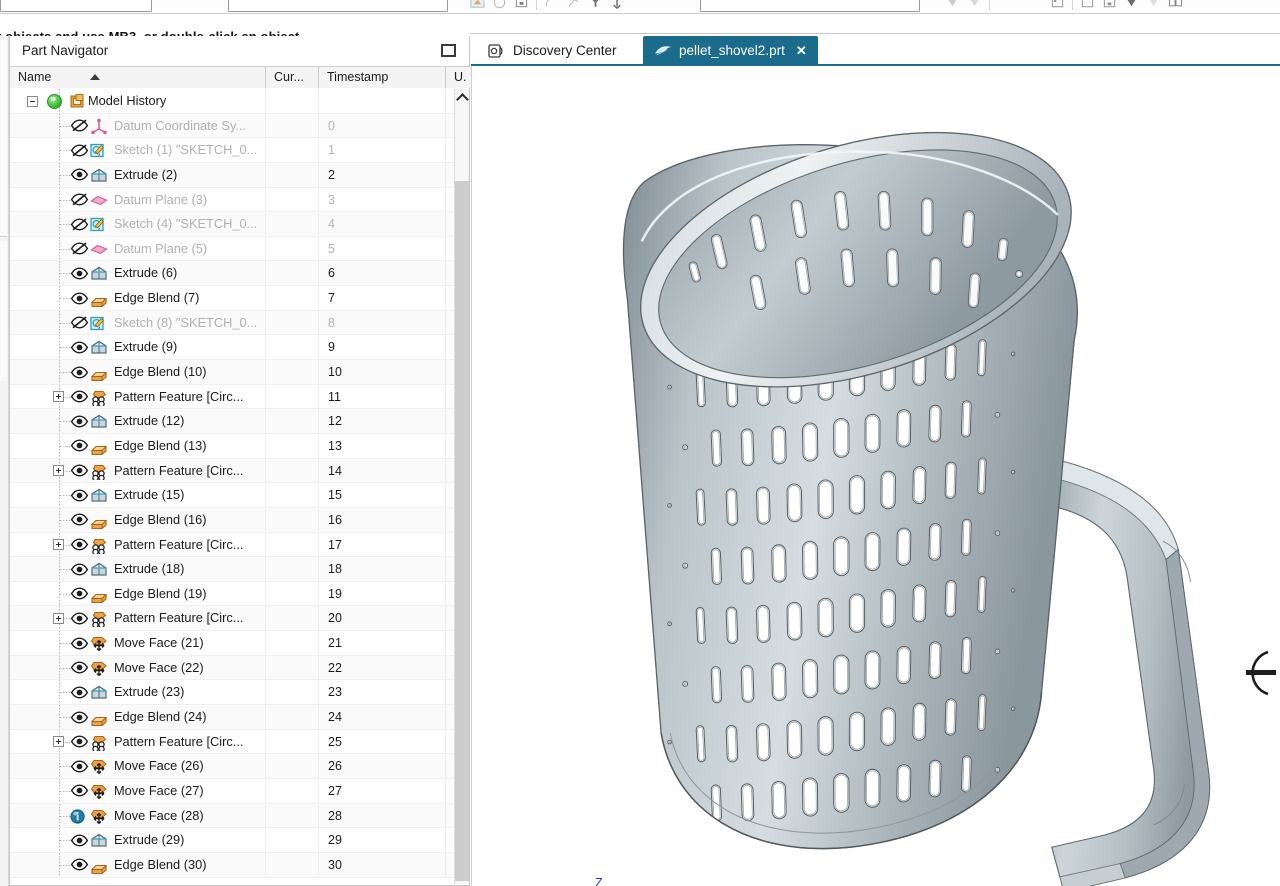  What do you see at coordinates (233, 397) in the screenshot?
I see `tree-row: Pattern Feature [Circ... 11` at bounding box center [233, 397].